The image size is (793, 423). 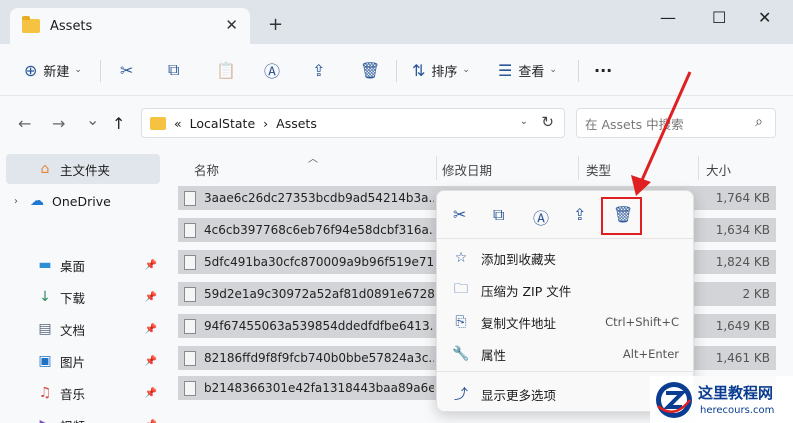 I want to click on watermark: 这里教程网 herecours.com, so click(x=721, y=399).